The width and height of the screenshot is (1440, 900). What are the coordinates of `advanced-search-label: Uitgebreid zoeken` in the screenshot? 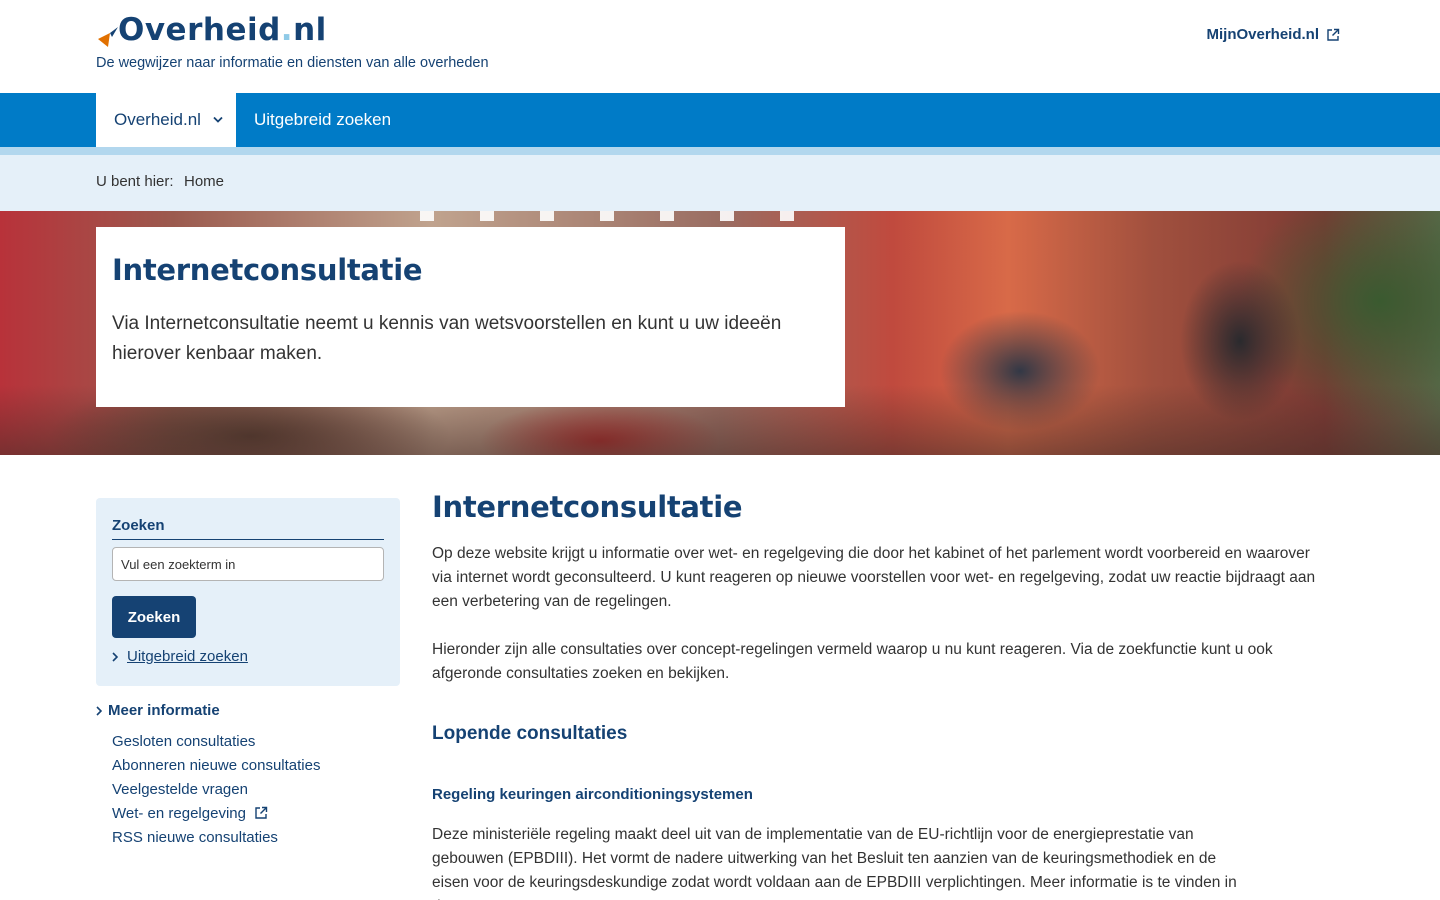 It's located at (187, 656).